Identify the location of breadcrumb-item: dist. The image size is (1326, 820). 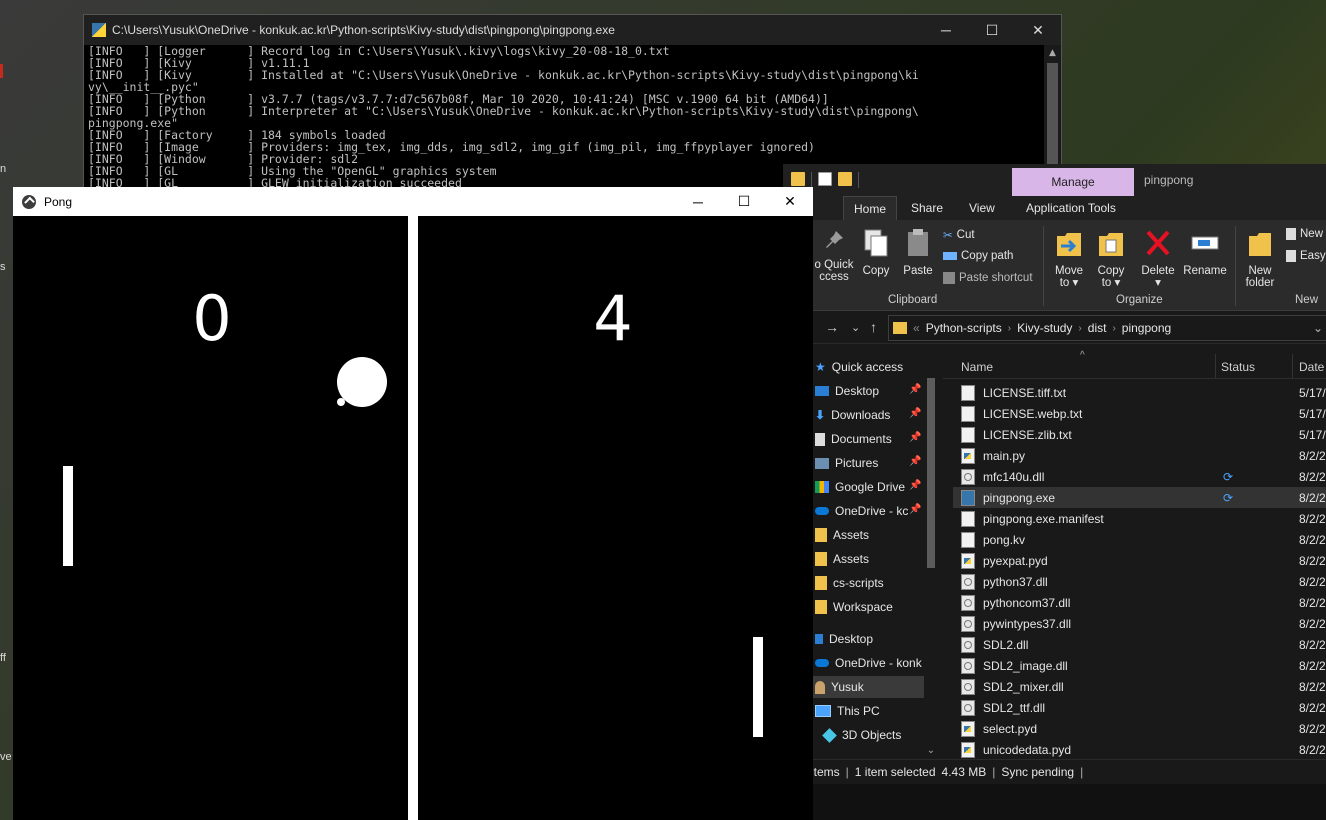
(1097, 328).